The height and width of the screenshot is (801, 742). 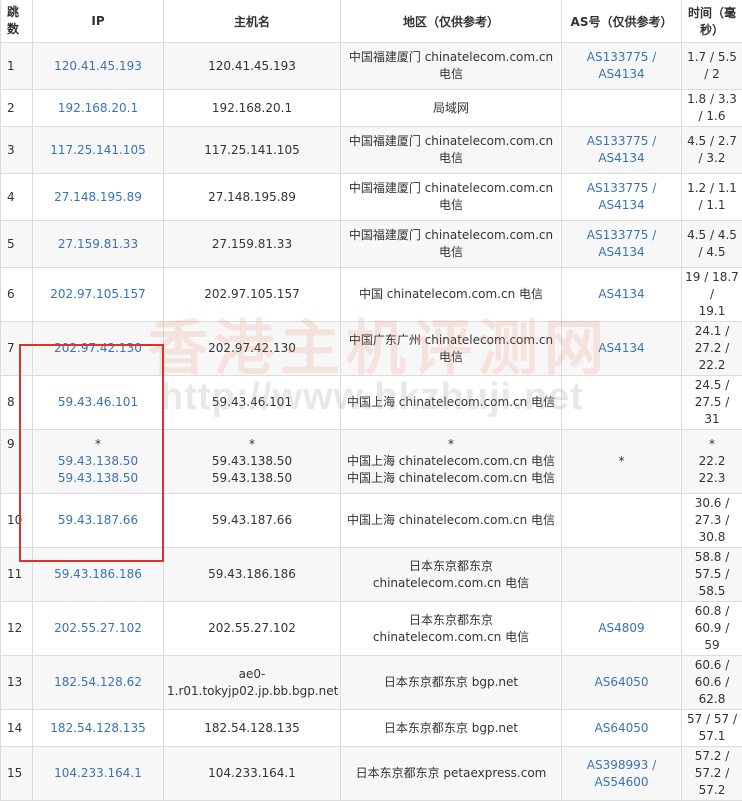 I want to click on time-text: 4.5 / 4.5 / 4.5, so click(x=712, y=244).